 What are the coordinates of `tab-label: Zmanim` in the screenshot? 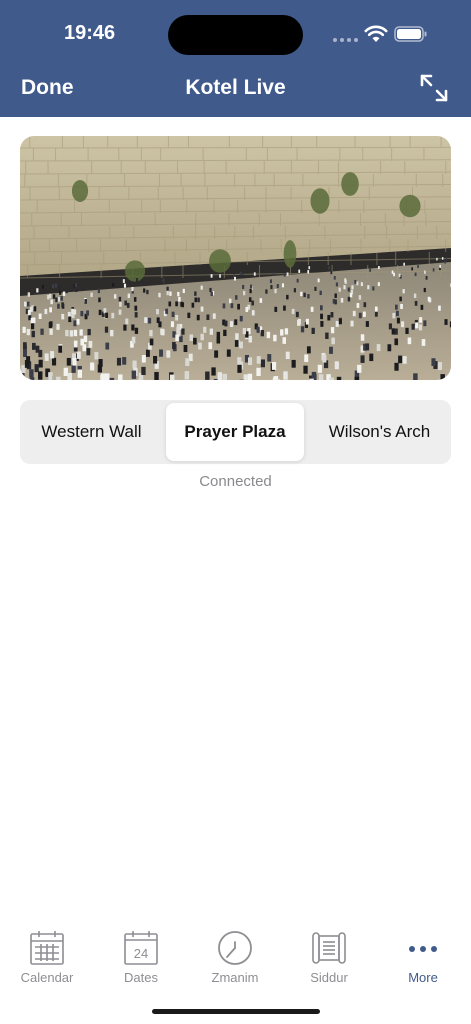 It's located at (235, 977).